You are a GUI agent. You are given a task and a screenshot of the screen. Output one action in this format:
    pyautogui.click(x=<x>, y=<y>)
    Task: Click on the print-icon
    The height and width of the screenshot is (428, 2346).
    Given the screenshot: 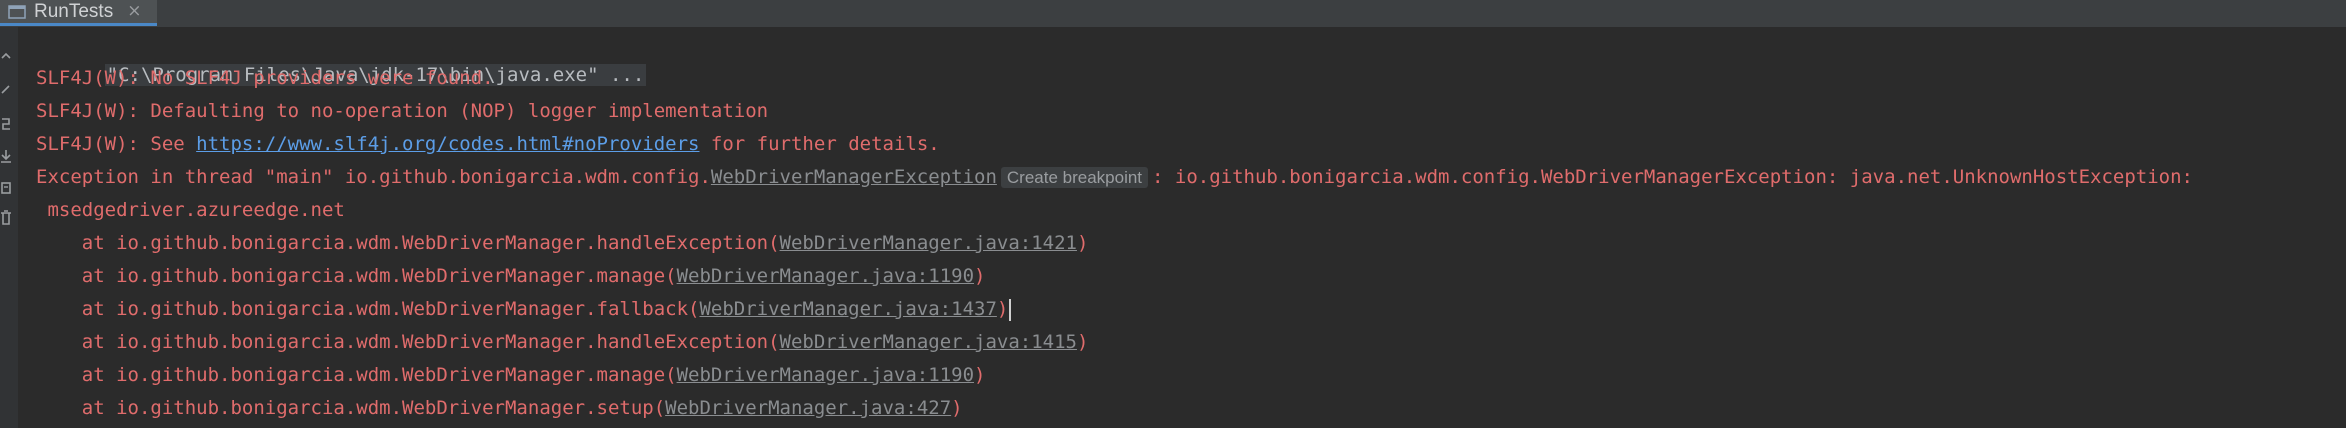 What is the action you would take?
    pyautogui.click(x=6, y=188)
    